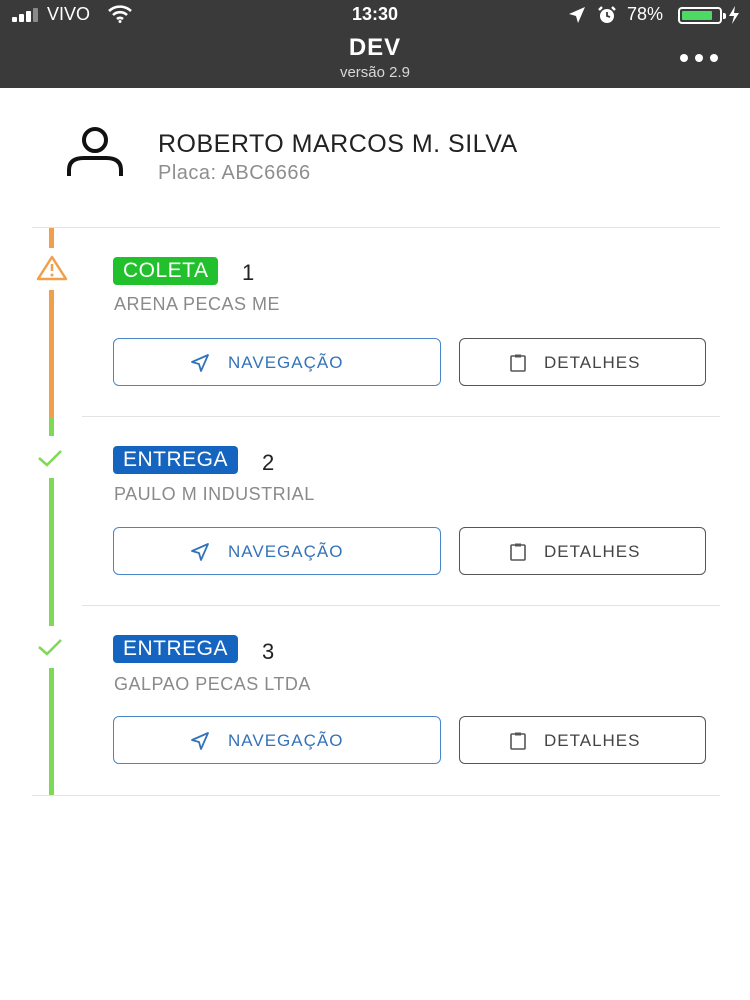  What do you see at coordinates (166, 271) in the screenshot?
I see `stop-type-badge: COLETA` at bounding box center [166, 271].